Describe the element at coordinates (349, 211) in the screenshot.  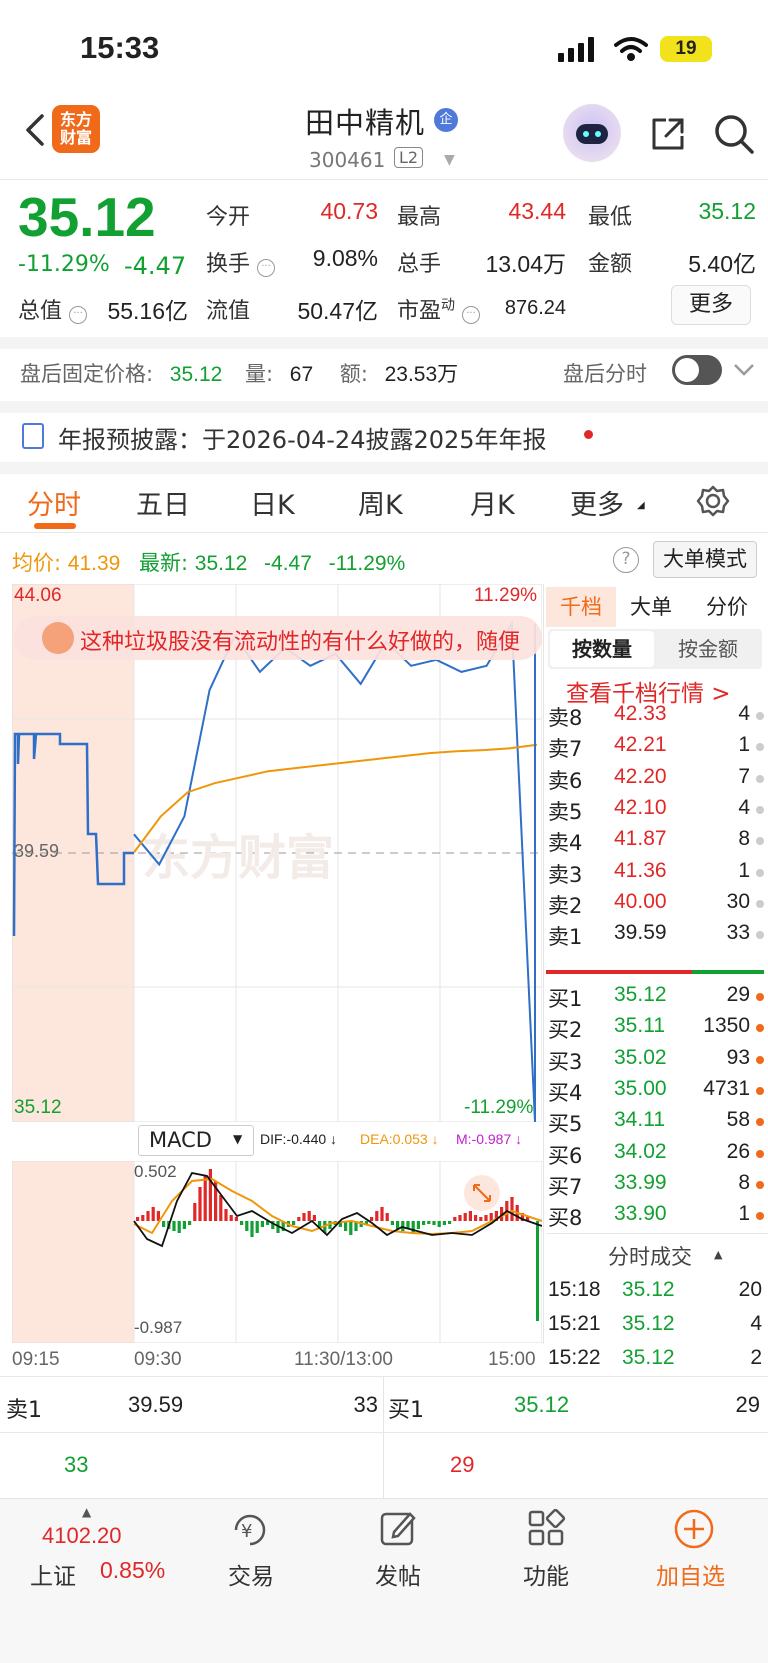
I see `open-value: 40.73` at that location.